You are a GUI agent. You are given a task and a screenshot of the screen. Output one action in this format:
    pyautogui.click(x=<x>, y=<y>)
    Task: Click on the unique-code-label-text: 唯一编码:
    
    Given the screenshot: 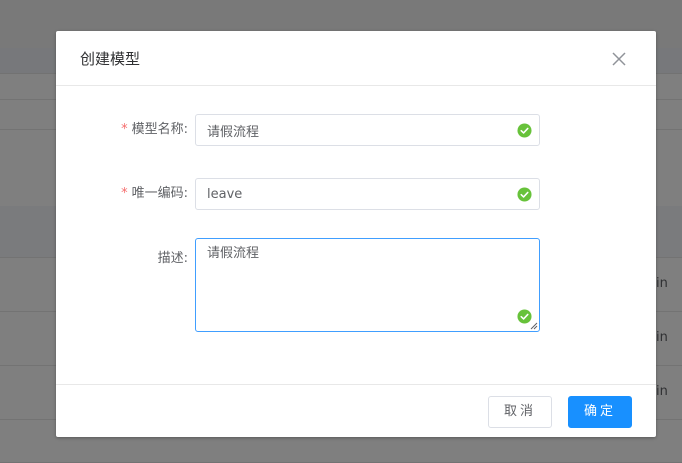 What is the action you would take?
    pyautogui.click(x=159, y=193)
    